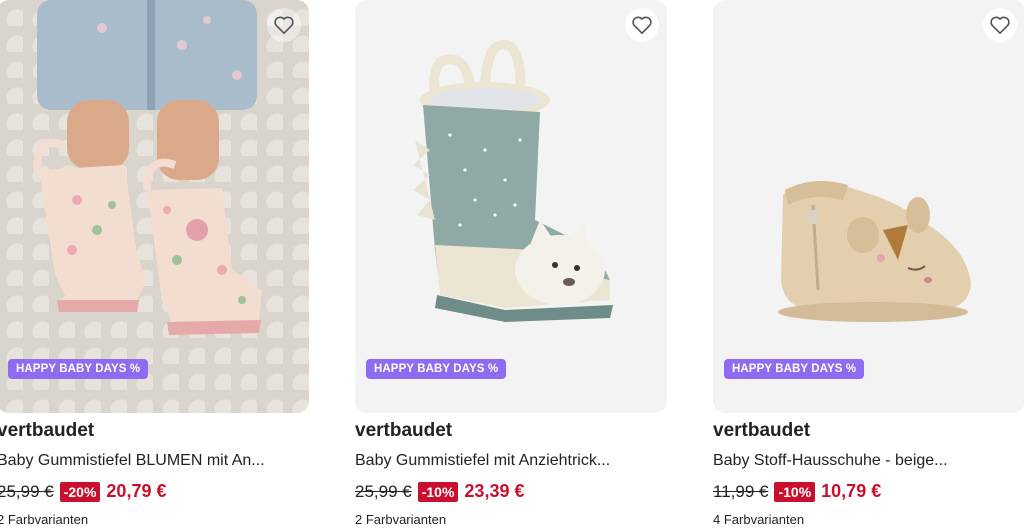  Describe the element at coordinates (741, 491) in the screenshot. I see `old-price: 11,99 €` at that location.